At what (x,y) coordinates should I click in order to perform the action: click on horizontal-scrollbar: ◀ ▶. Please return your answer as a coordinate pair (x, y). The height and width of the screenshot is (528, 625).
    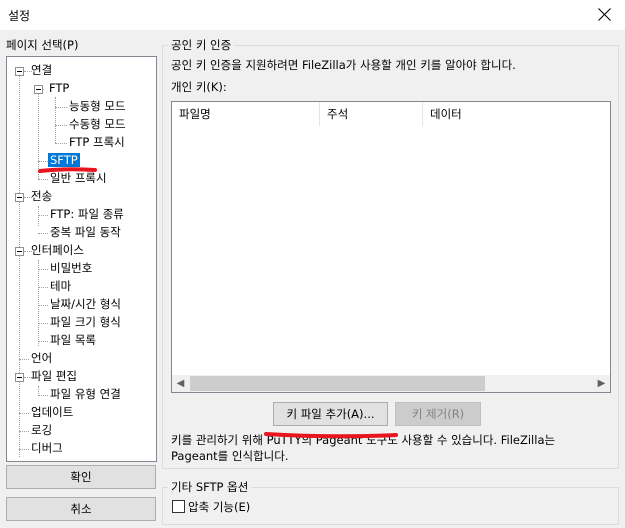
    Looking at the image, I should click on (391, 383).